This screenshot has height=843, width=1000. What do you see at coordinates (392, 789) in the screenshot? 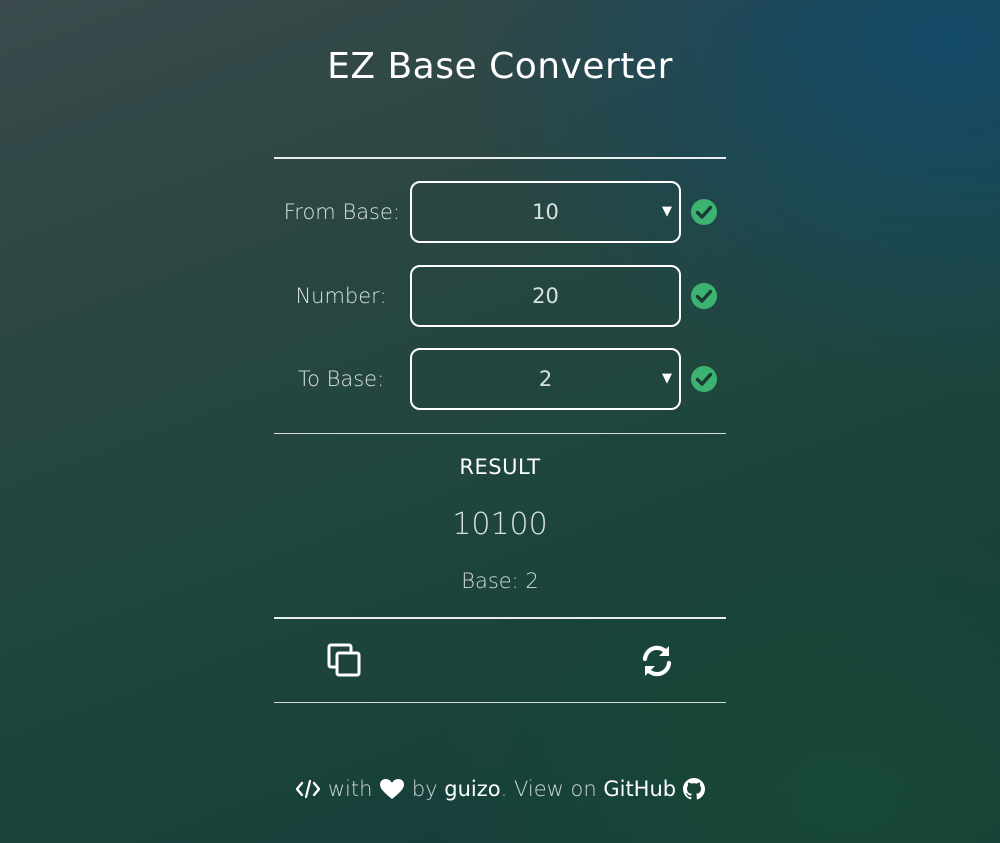
I see `heart-icon` at bounding box center [392, 789].